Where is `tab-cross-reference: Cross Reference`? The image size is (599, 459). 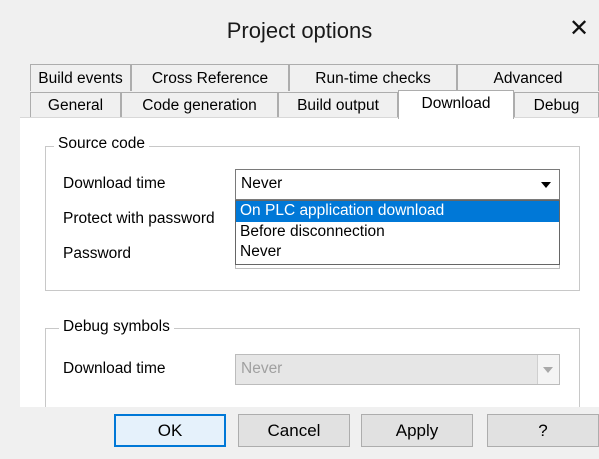
tab-cross-reference: Cross Reference is located at coordinates (210, 77).